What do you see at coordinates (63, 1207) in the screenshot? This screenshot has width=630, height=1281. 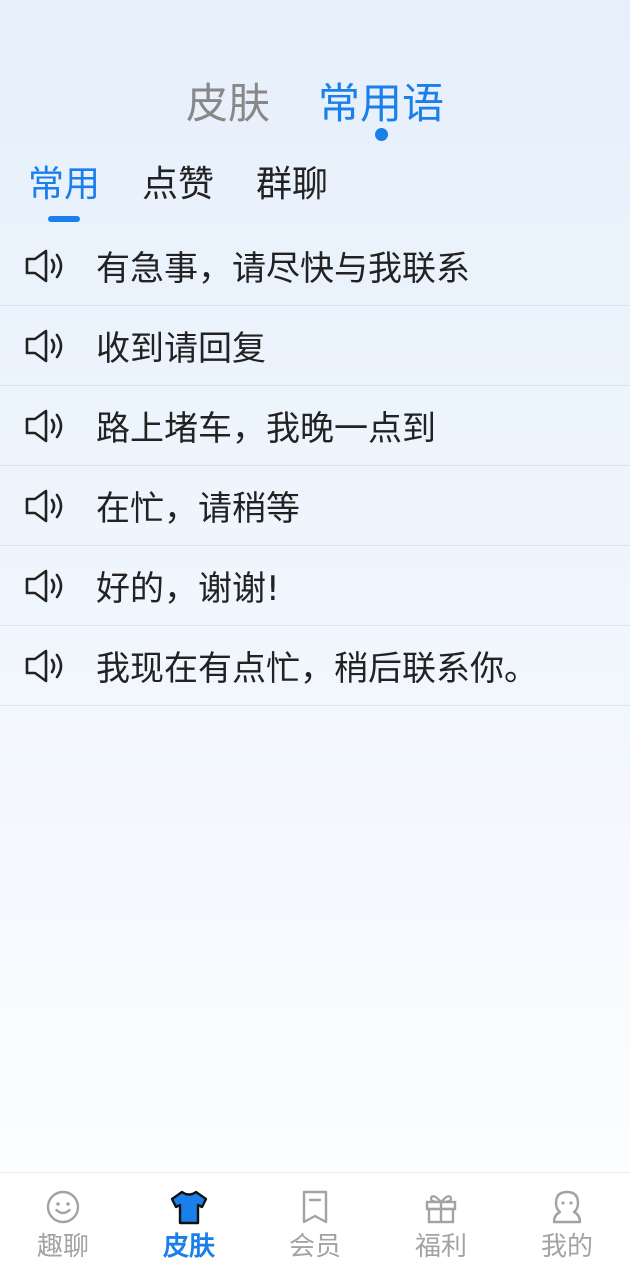 I see `smiley-icon` at bounding box center [63, 1207].